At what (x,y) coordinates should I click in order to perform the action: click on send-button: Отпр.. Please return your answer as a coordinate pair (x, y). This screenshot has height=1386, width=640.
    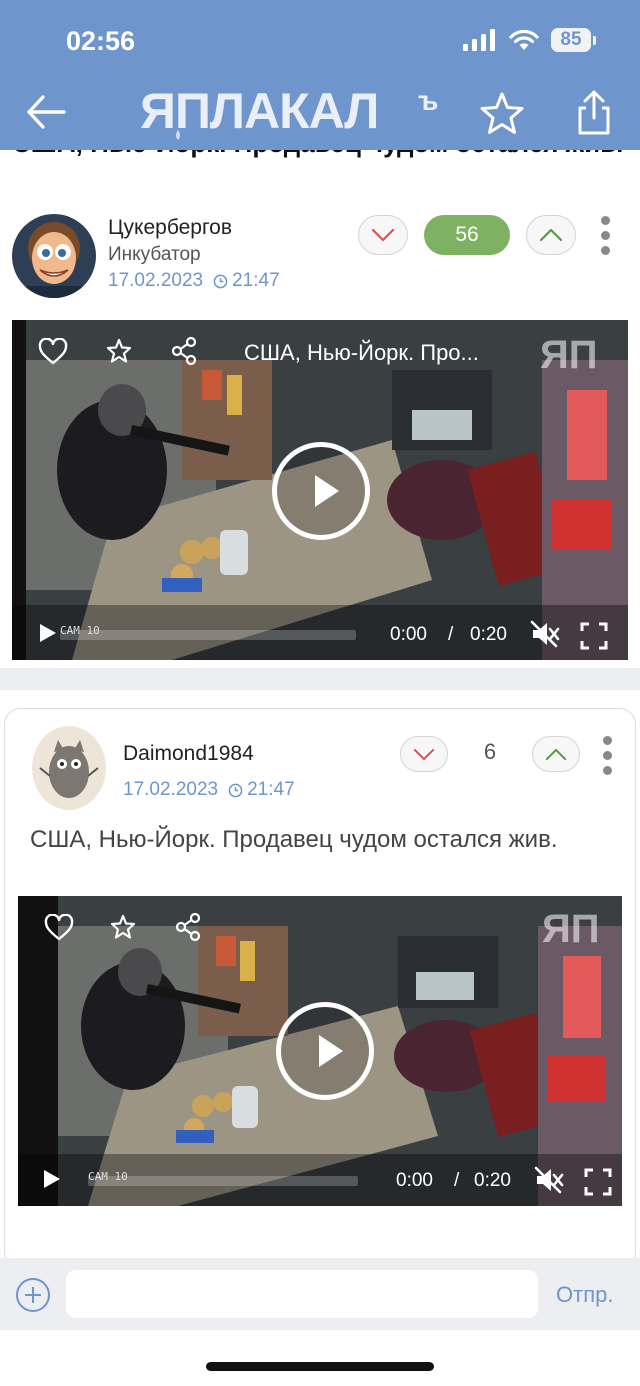
    Looking at the image, I should click on (584, 1295).